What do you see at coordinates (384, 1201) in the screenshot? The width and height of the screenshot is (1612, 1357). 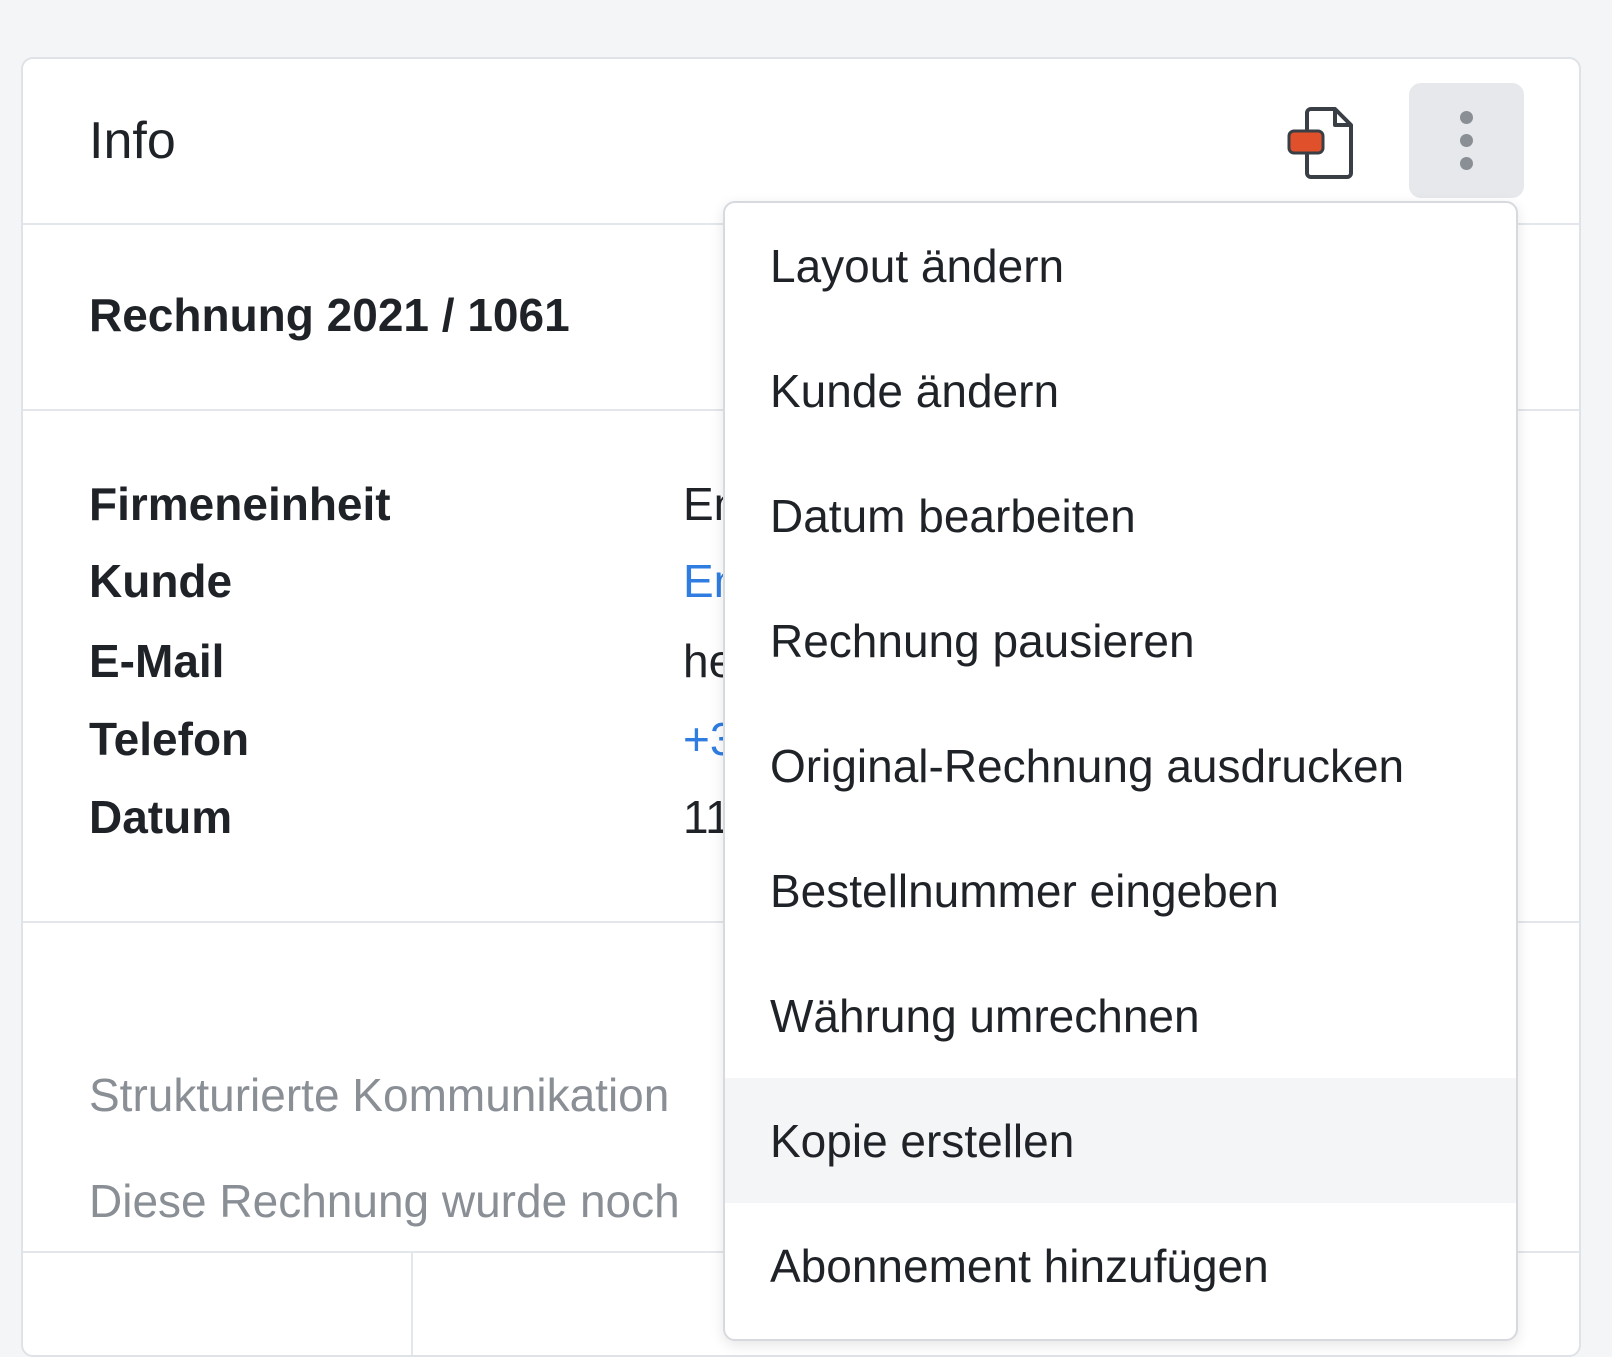 I see `invoice-status-text: Diese Rechnung wurde noch` at bounding box center [384, 1201].